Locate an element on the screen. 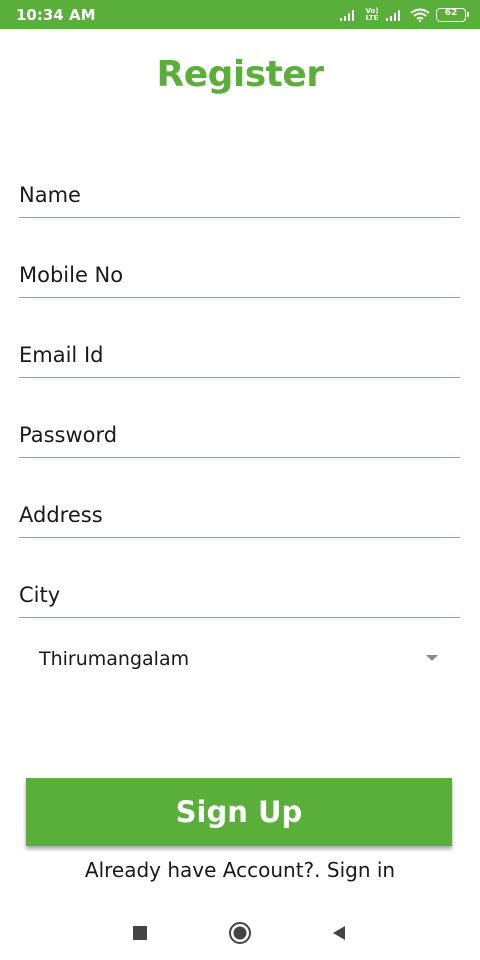 This screenshot has height=960, width=480. name-input is located at coordinates (239, 195).